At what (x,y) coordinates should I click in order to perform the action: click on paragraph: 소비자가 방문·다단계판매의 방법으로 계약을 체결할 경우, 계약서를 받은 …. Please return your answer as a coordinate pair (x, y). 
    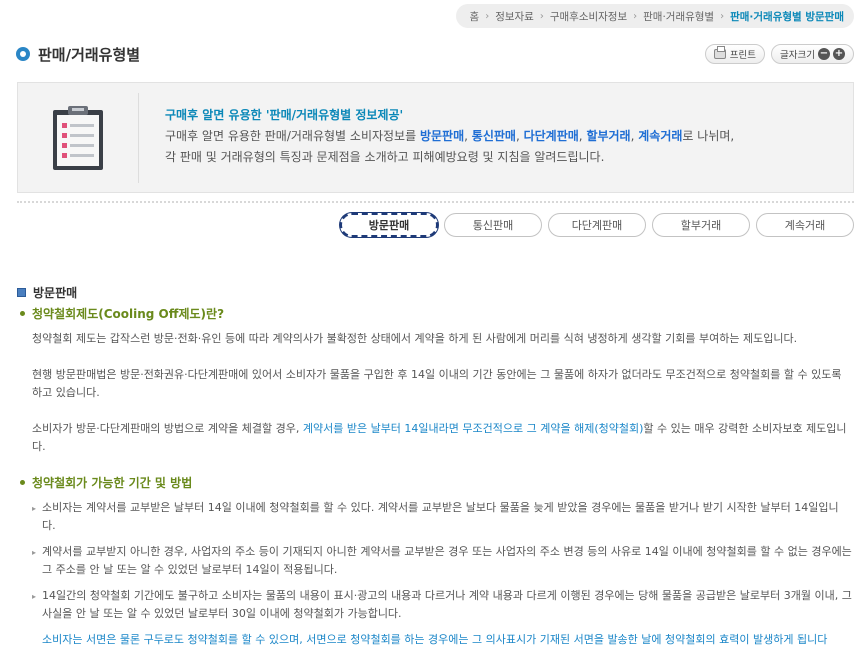
    Looking at the image, I should click on (436, 438).